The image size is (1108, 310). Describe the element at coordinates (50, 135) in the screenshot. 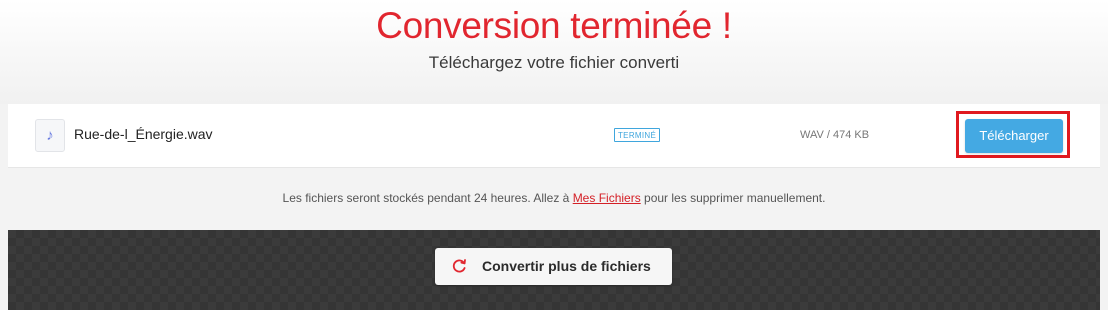

I see `music-note-icon: ♪` at that location.